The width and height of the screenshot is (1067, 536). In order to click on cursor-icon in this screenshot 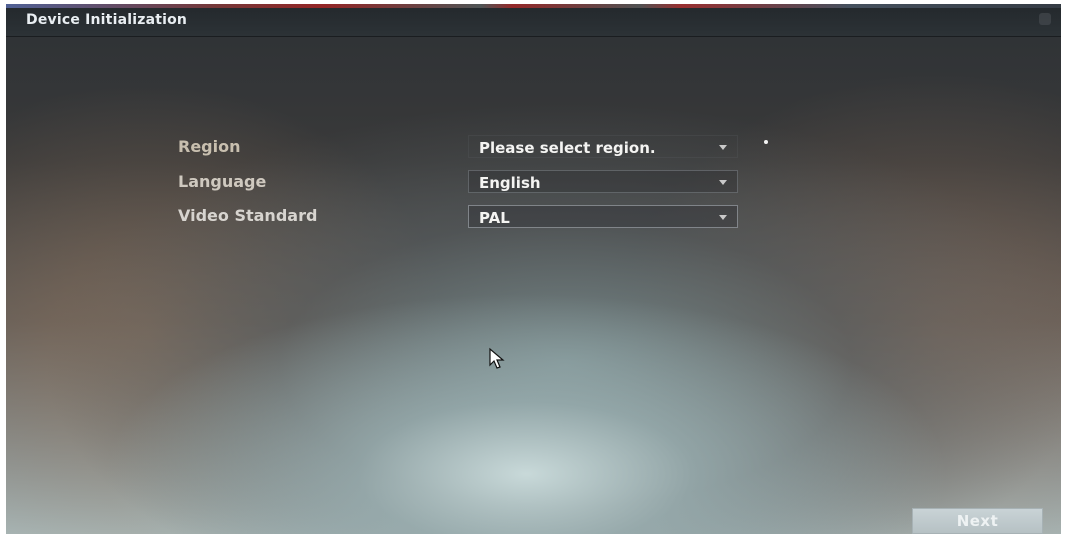, I will do `click(497, 358)`.